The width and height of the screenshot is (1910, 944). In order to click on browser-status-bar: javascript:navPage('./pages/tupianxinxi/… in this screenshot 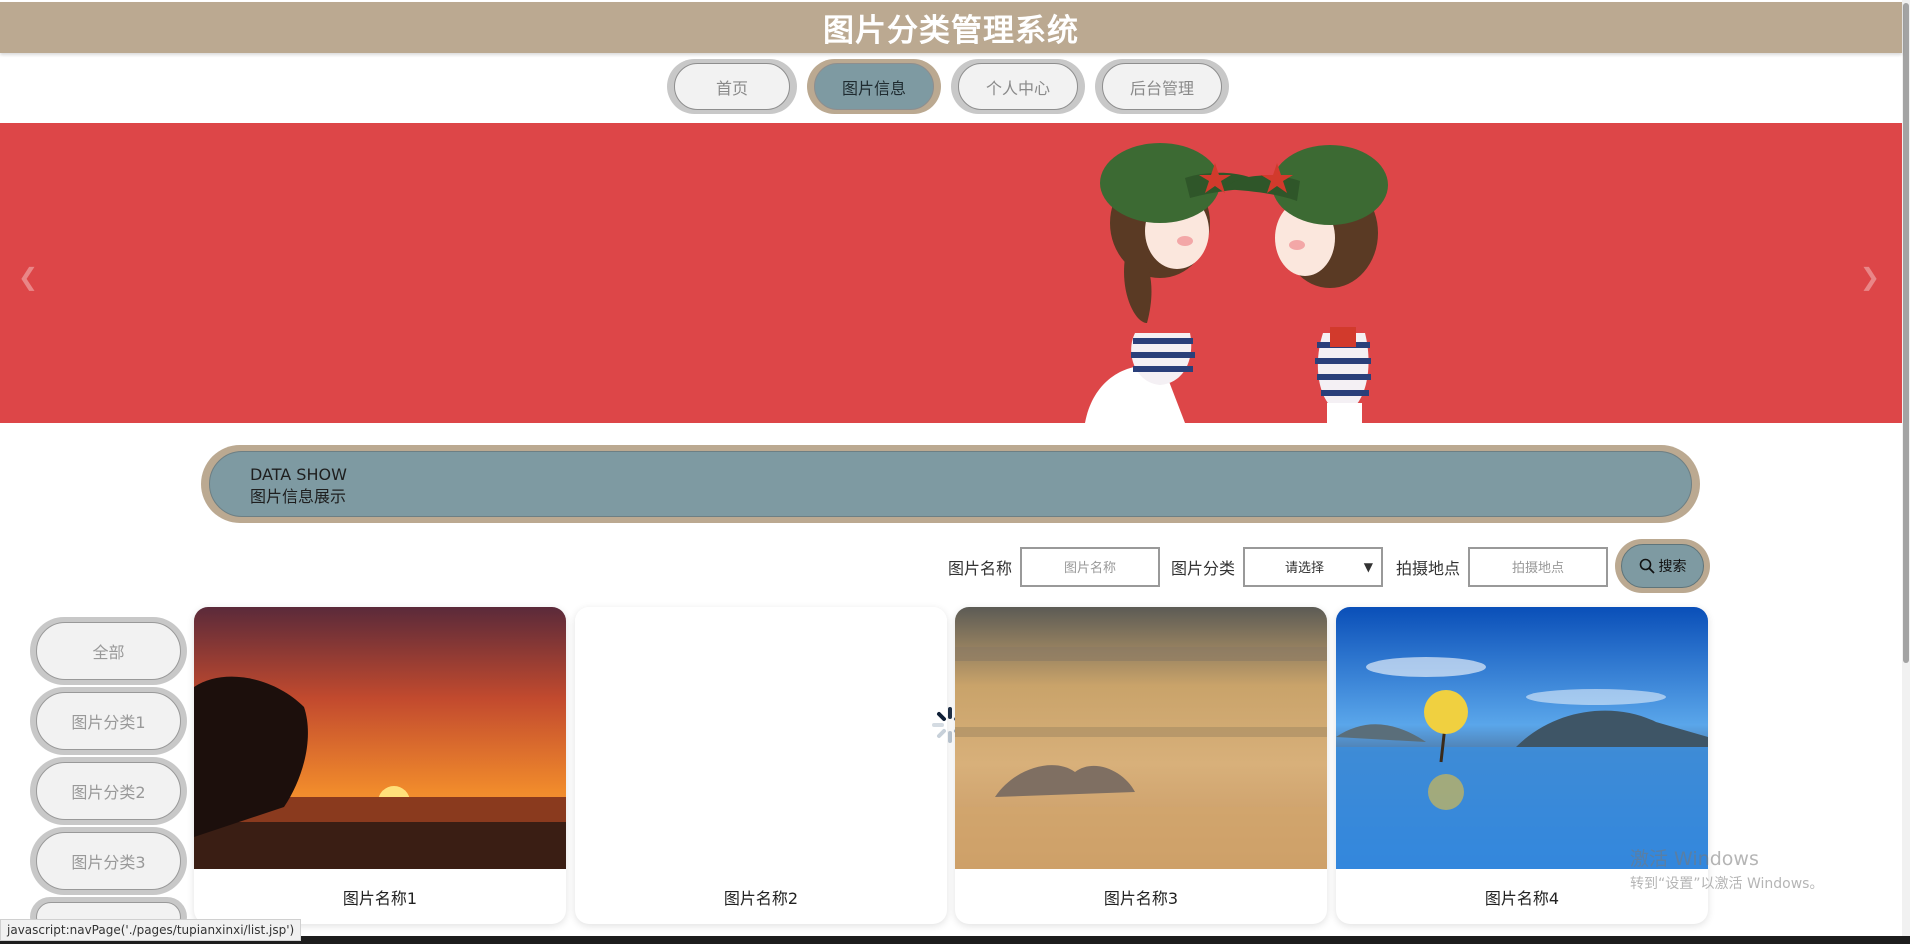, I will do `click(151, 930)`.